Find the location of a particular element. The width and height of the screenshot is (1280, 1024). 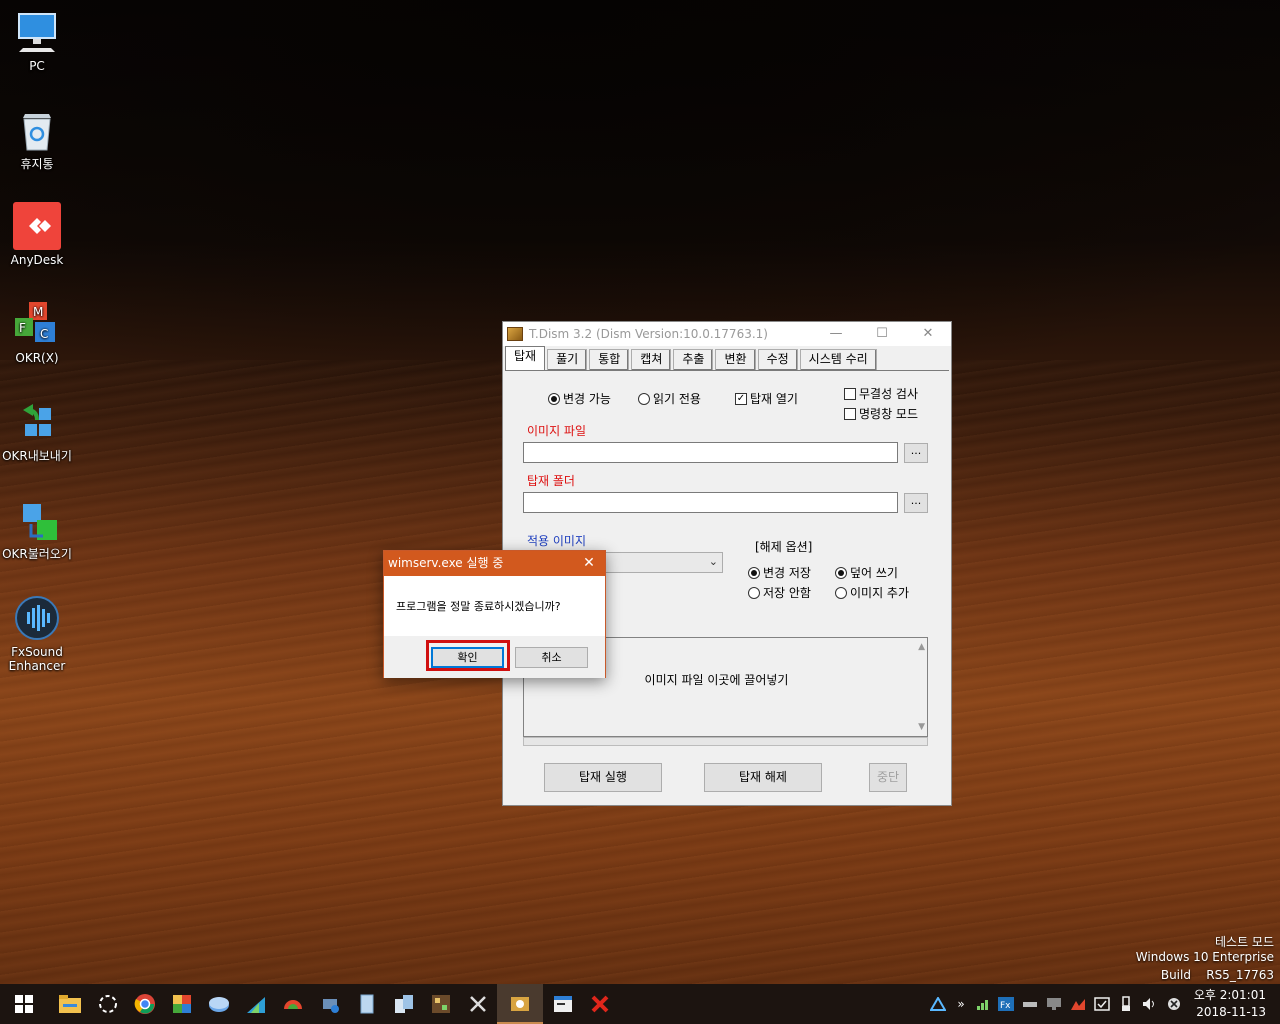

tray-security-icon is located at coordinates (1102, 1004).